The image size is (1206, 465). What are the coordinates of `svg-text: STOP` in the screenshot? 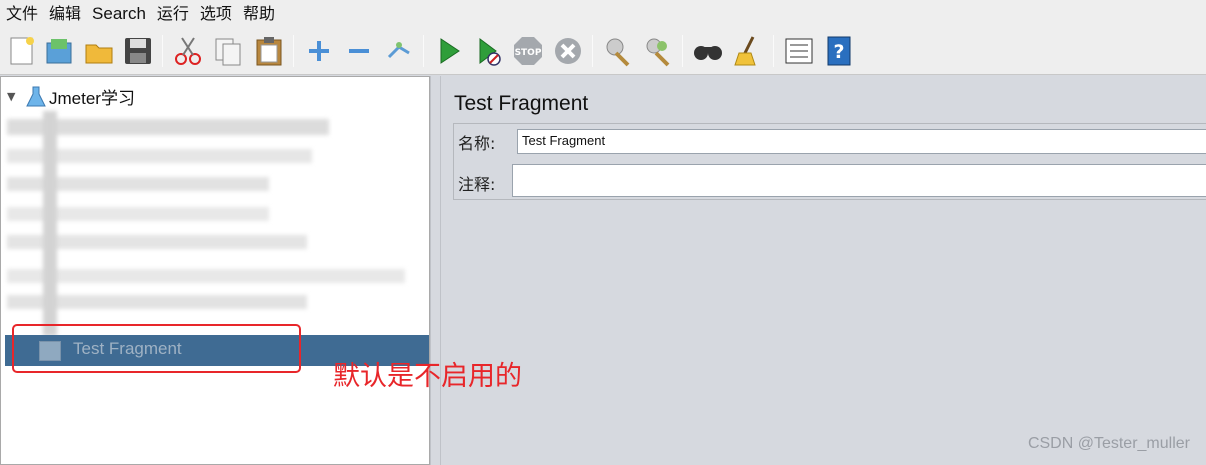 It's located at (528, 53).